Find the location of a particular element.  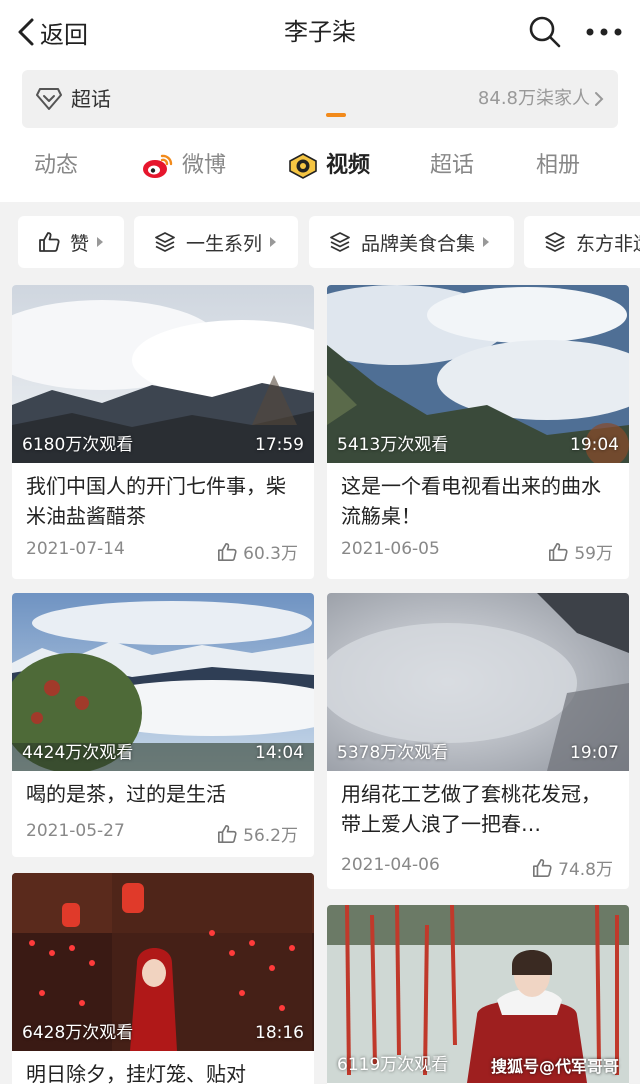

like-count: 60.3万 is located at coordinates (257, 551).